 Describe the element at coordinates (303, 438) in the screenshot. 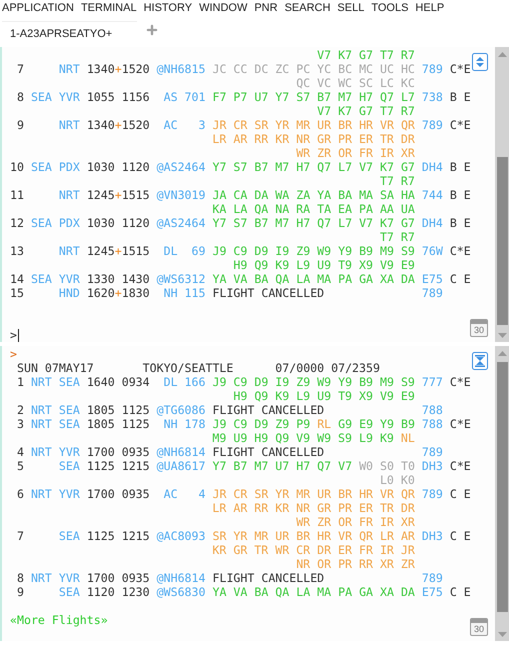

I see `booking-classes: M9 U9 H9 Q9 V9 W9 S9 L9 K9` at that location.